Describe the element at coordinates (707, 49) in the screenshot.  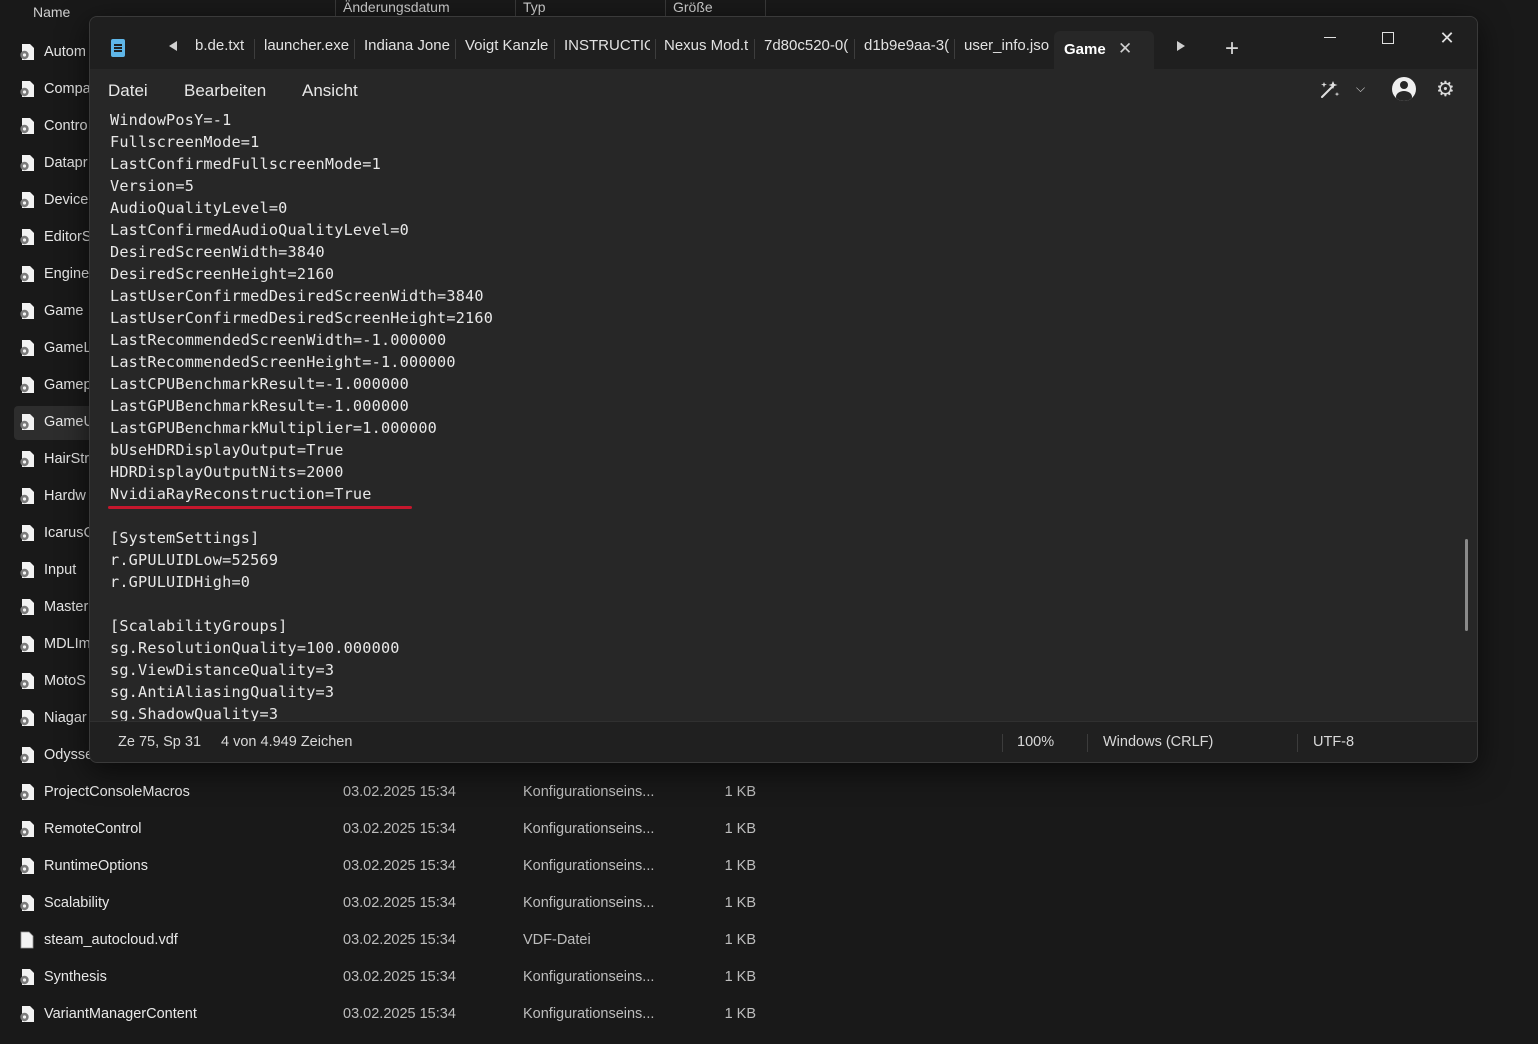
I see `tab-nexus-mod: Nexus Mod.t` at that location.